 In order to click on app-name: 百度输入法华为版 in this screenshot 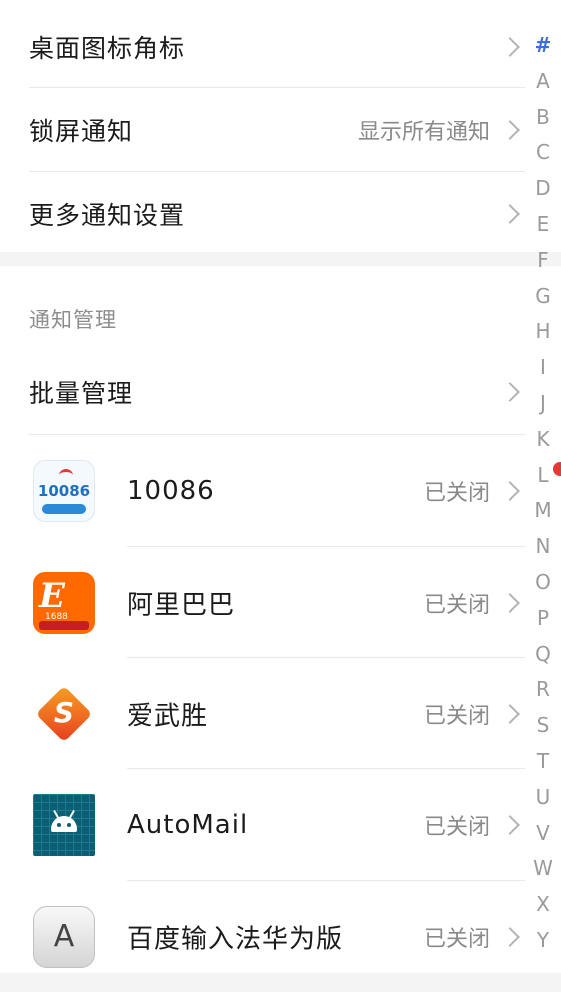, I will do `click(235, 939)`.